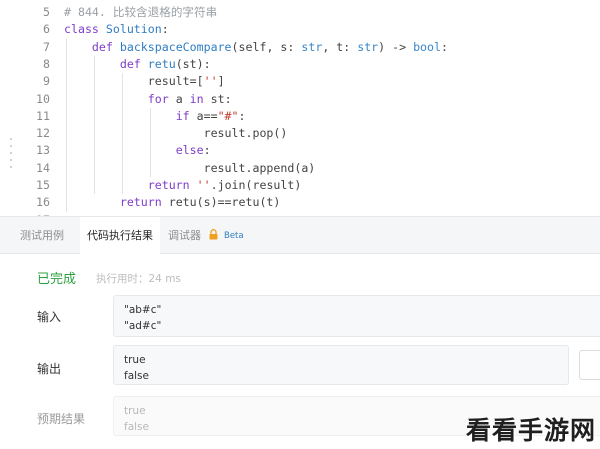 The image size is (600, 449). Describe the element at coordinates (43, 115) in the screenshot. I see `line-number: 11` at that location.